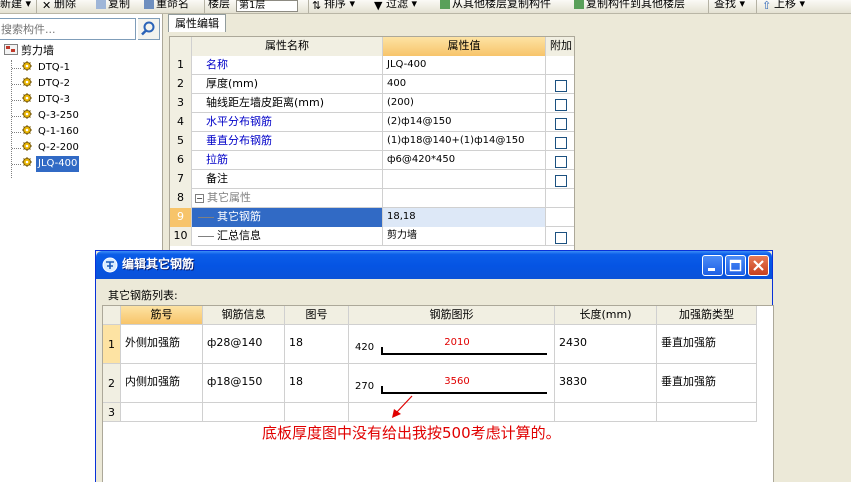  Describe the element at coordinates (244, 344) in the screenshot. I see `rebar-cell-info: ф28@140` at that location.